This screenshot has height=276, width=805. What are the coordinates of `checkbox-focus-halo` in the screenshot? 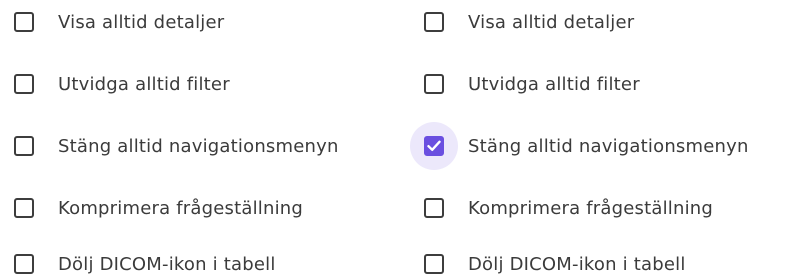 It's located at (434, 146).